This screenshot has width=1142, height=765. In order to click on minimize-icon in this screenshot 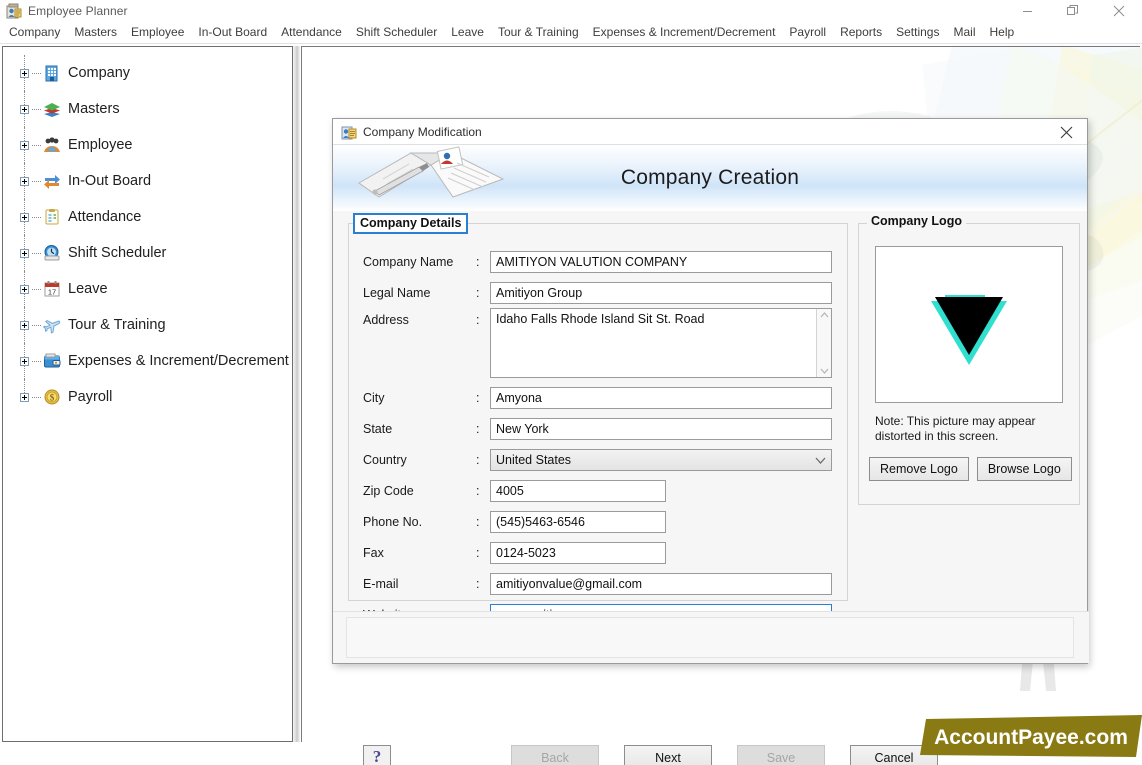, I will do `click(1027, 11)`.